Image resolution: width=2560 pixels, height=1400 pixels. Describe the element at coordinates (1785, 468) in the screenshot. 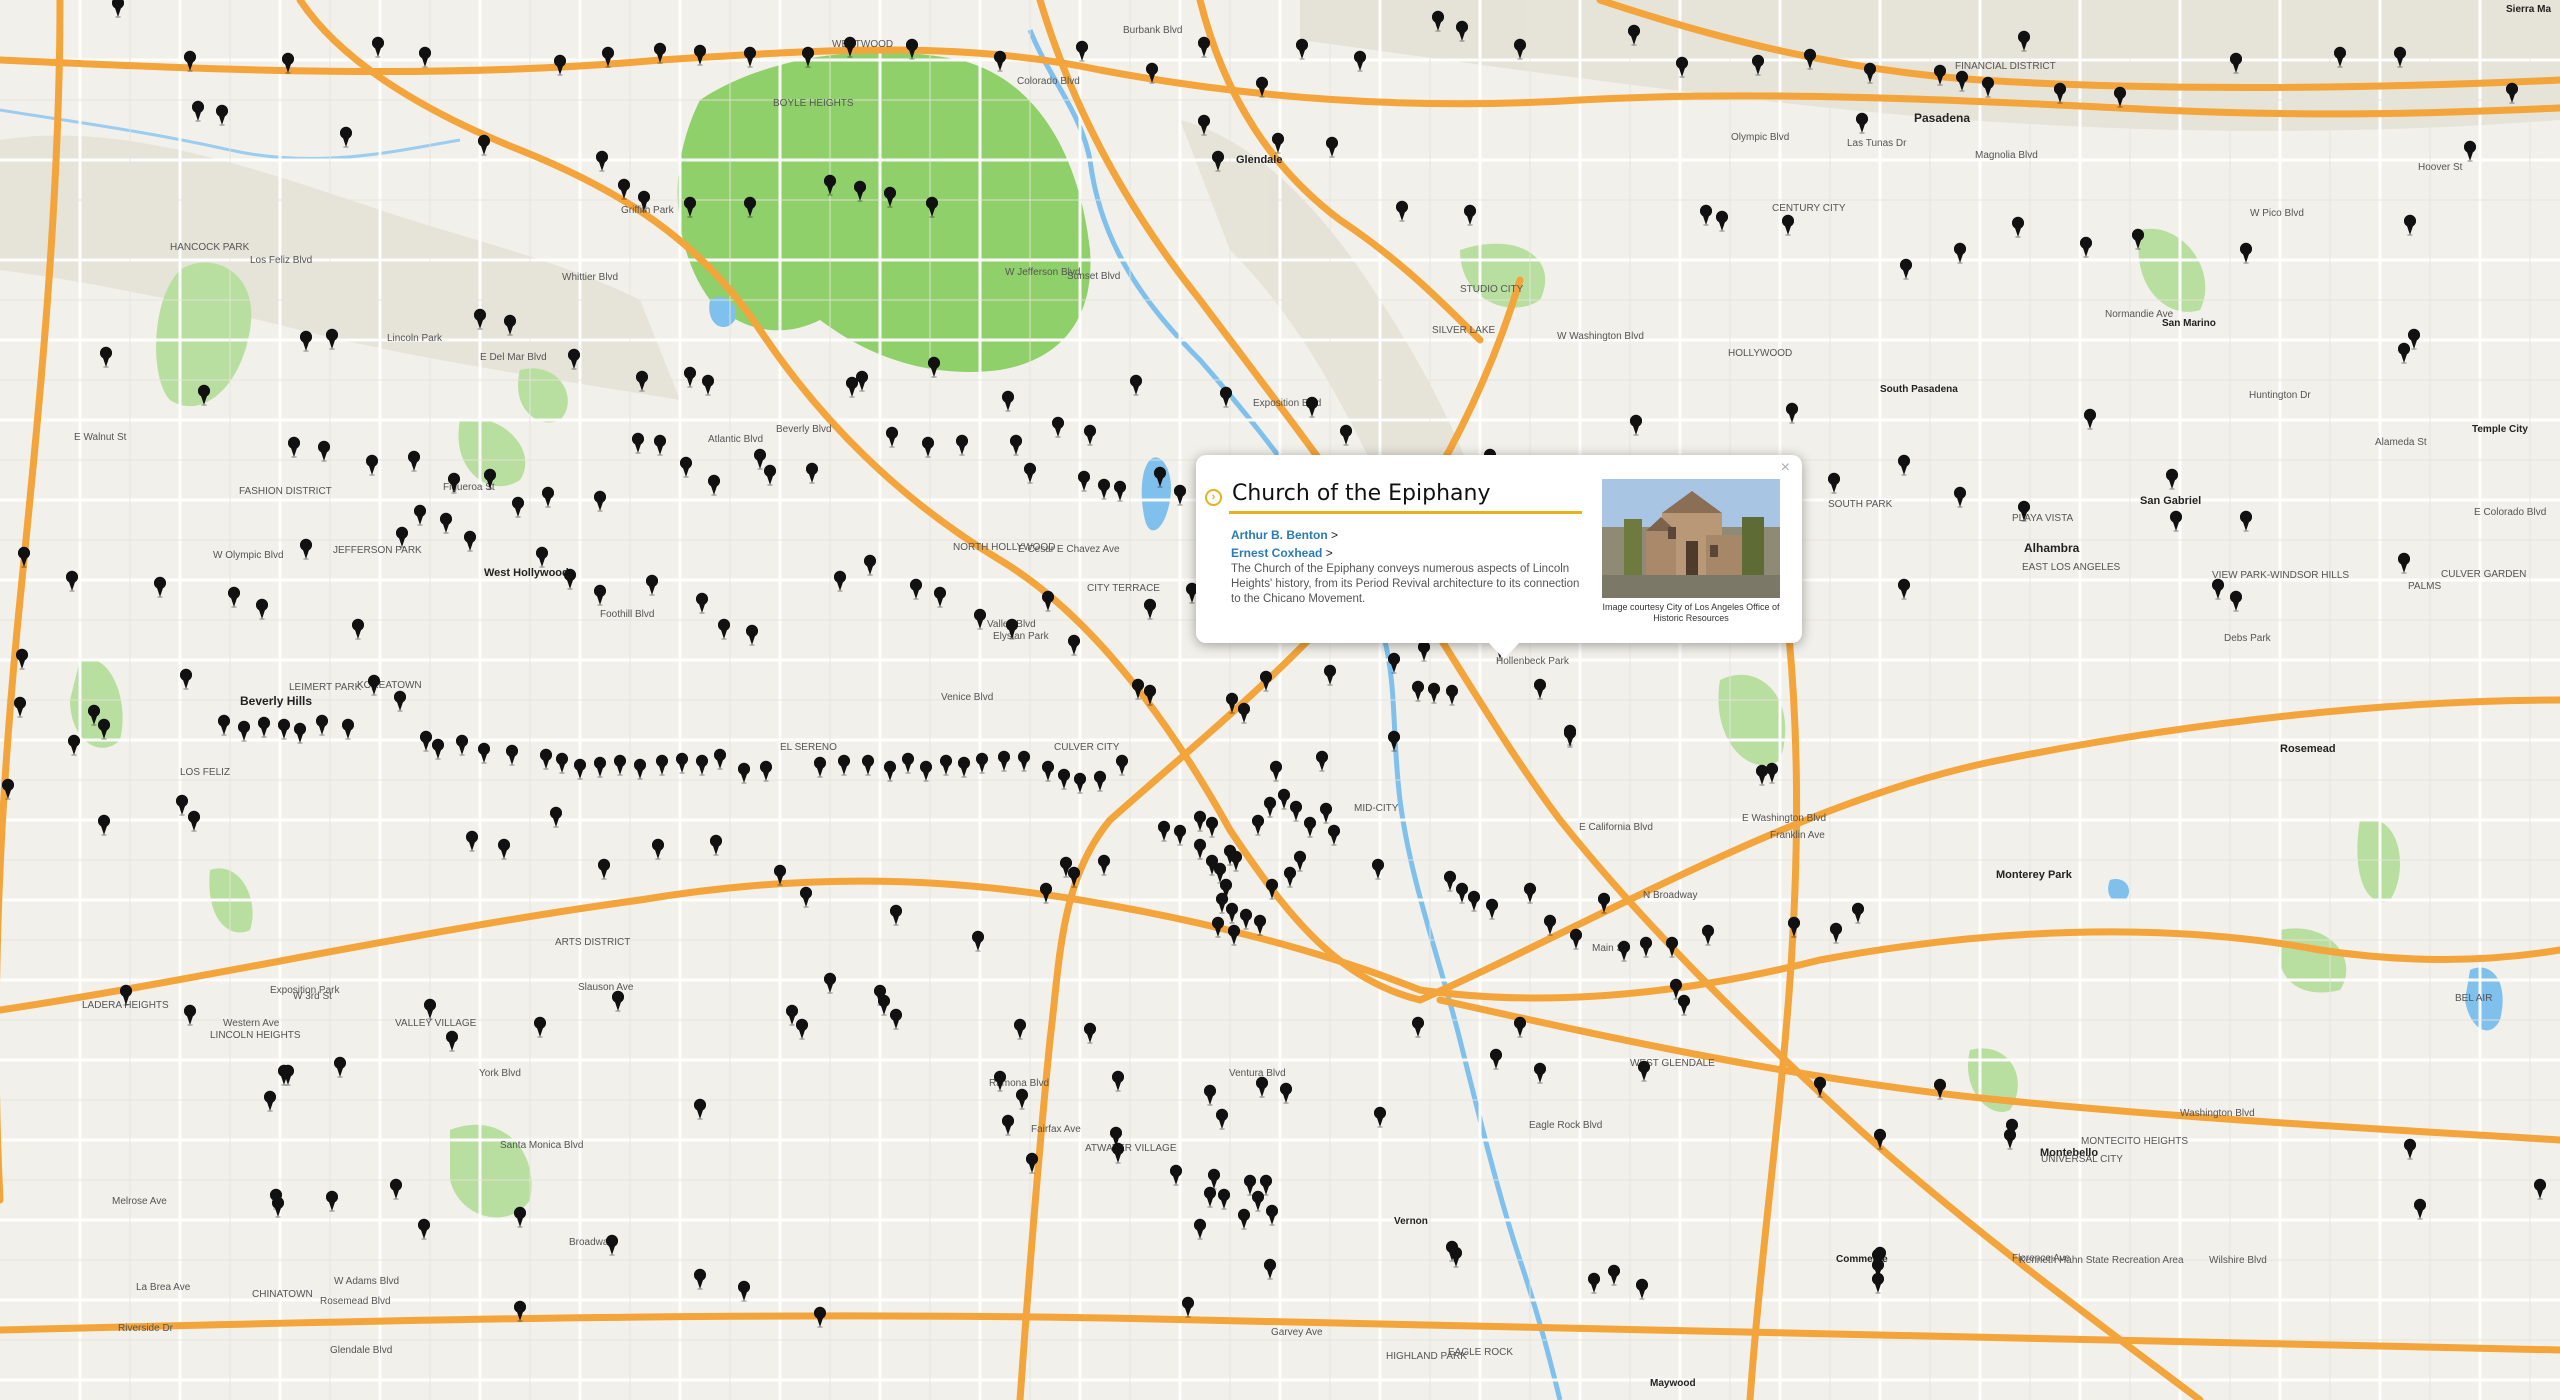

I see `close-icon: ×` at that location.